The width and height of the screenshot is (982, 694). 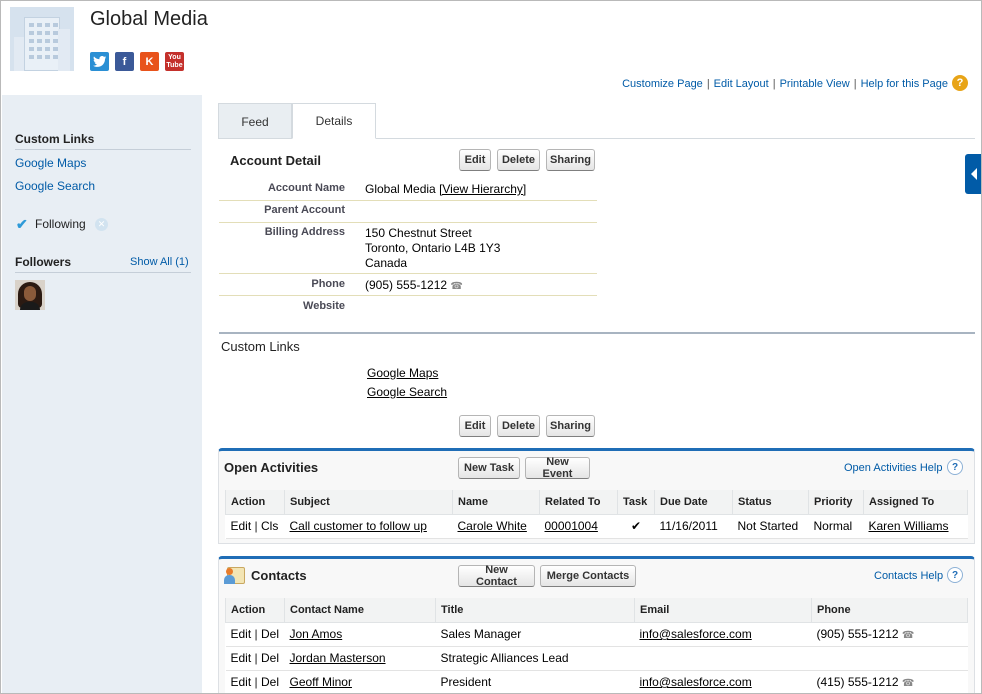 What do you see at coordinates (407, 392) in the screenshot?
I see `google-search-link: Google Search` at bounding box center [407, 392].